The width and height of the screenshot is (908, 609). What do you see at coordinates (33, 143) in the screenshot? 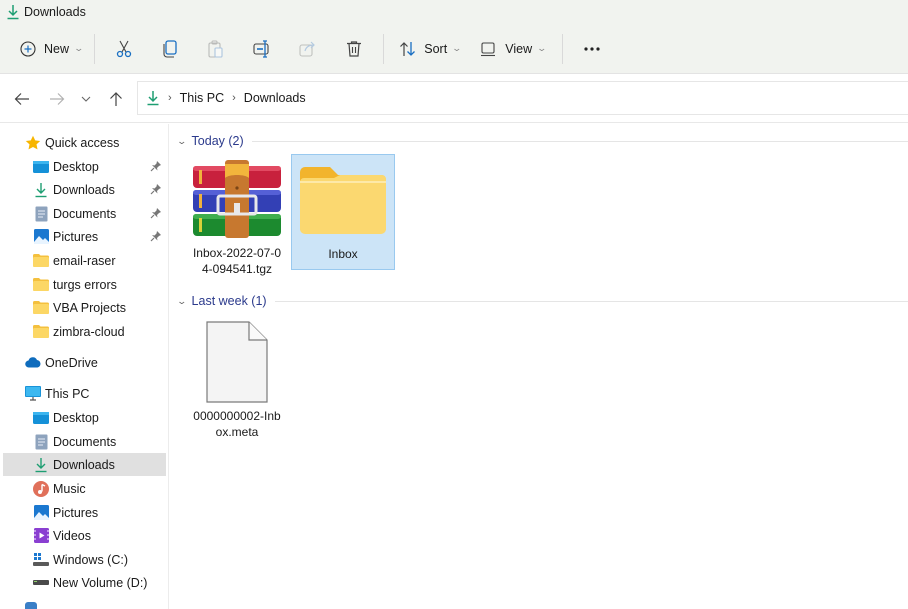
I see `star-icon` at bounding box center [33, 143].